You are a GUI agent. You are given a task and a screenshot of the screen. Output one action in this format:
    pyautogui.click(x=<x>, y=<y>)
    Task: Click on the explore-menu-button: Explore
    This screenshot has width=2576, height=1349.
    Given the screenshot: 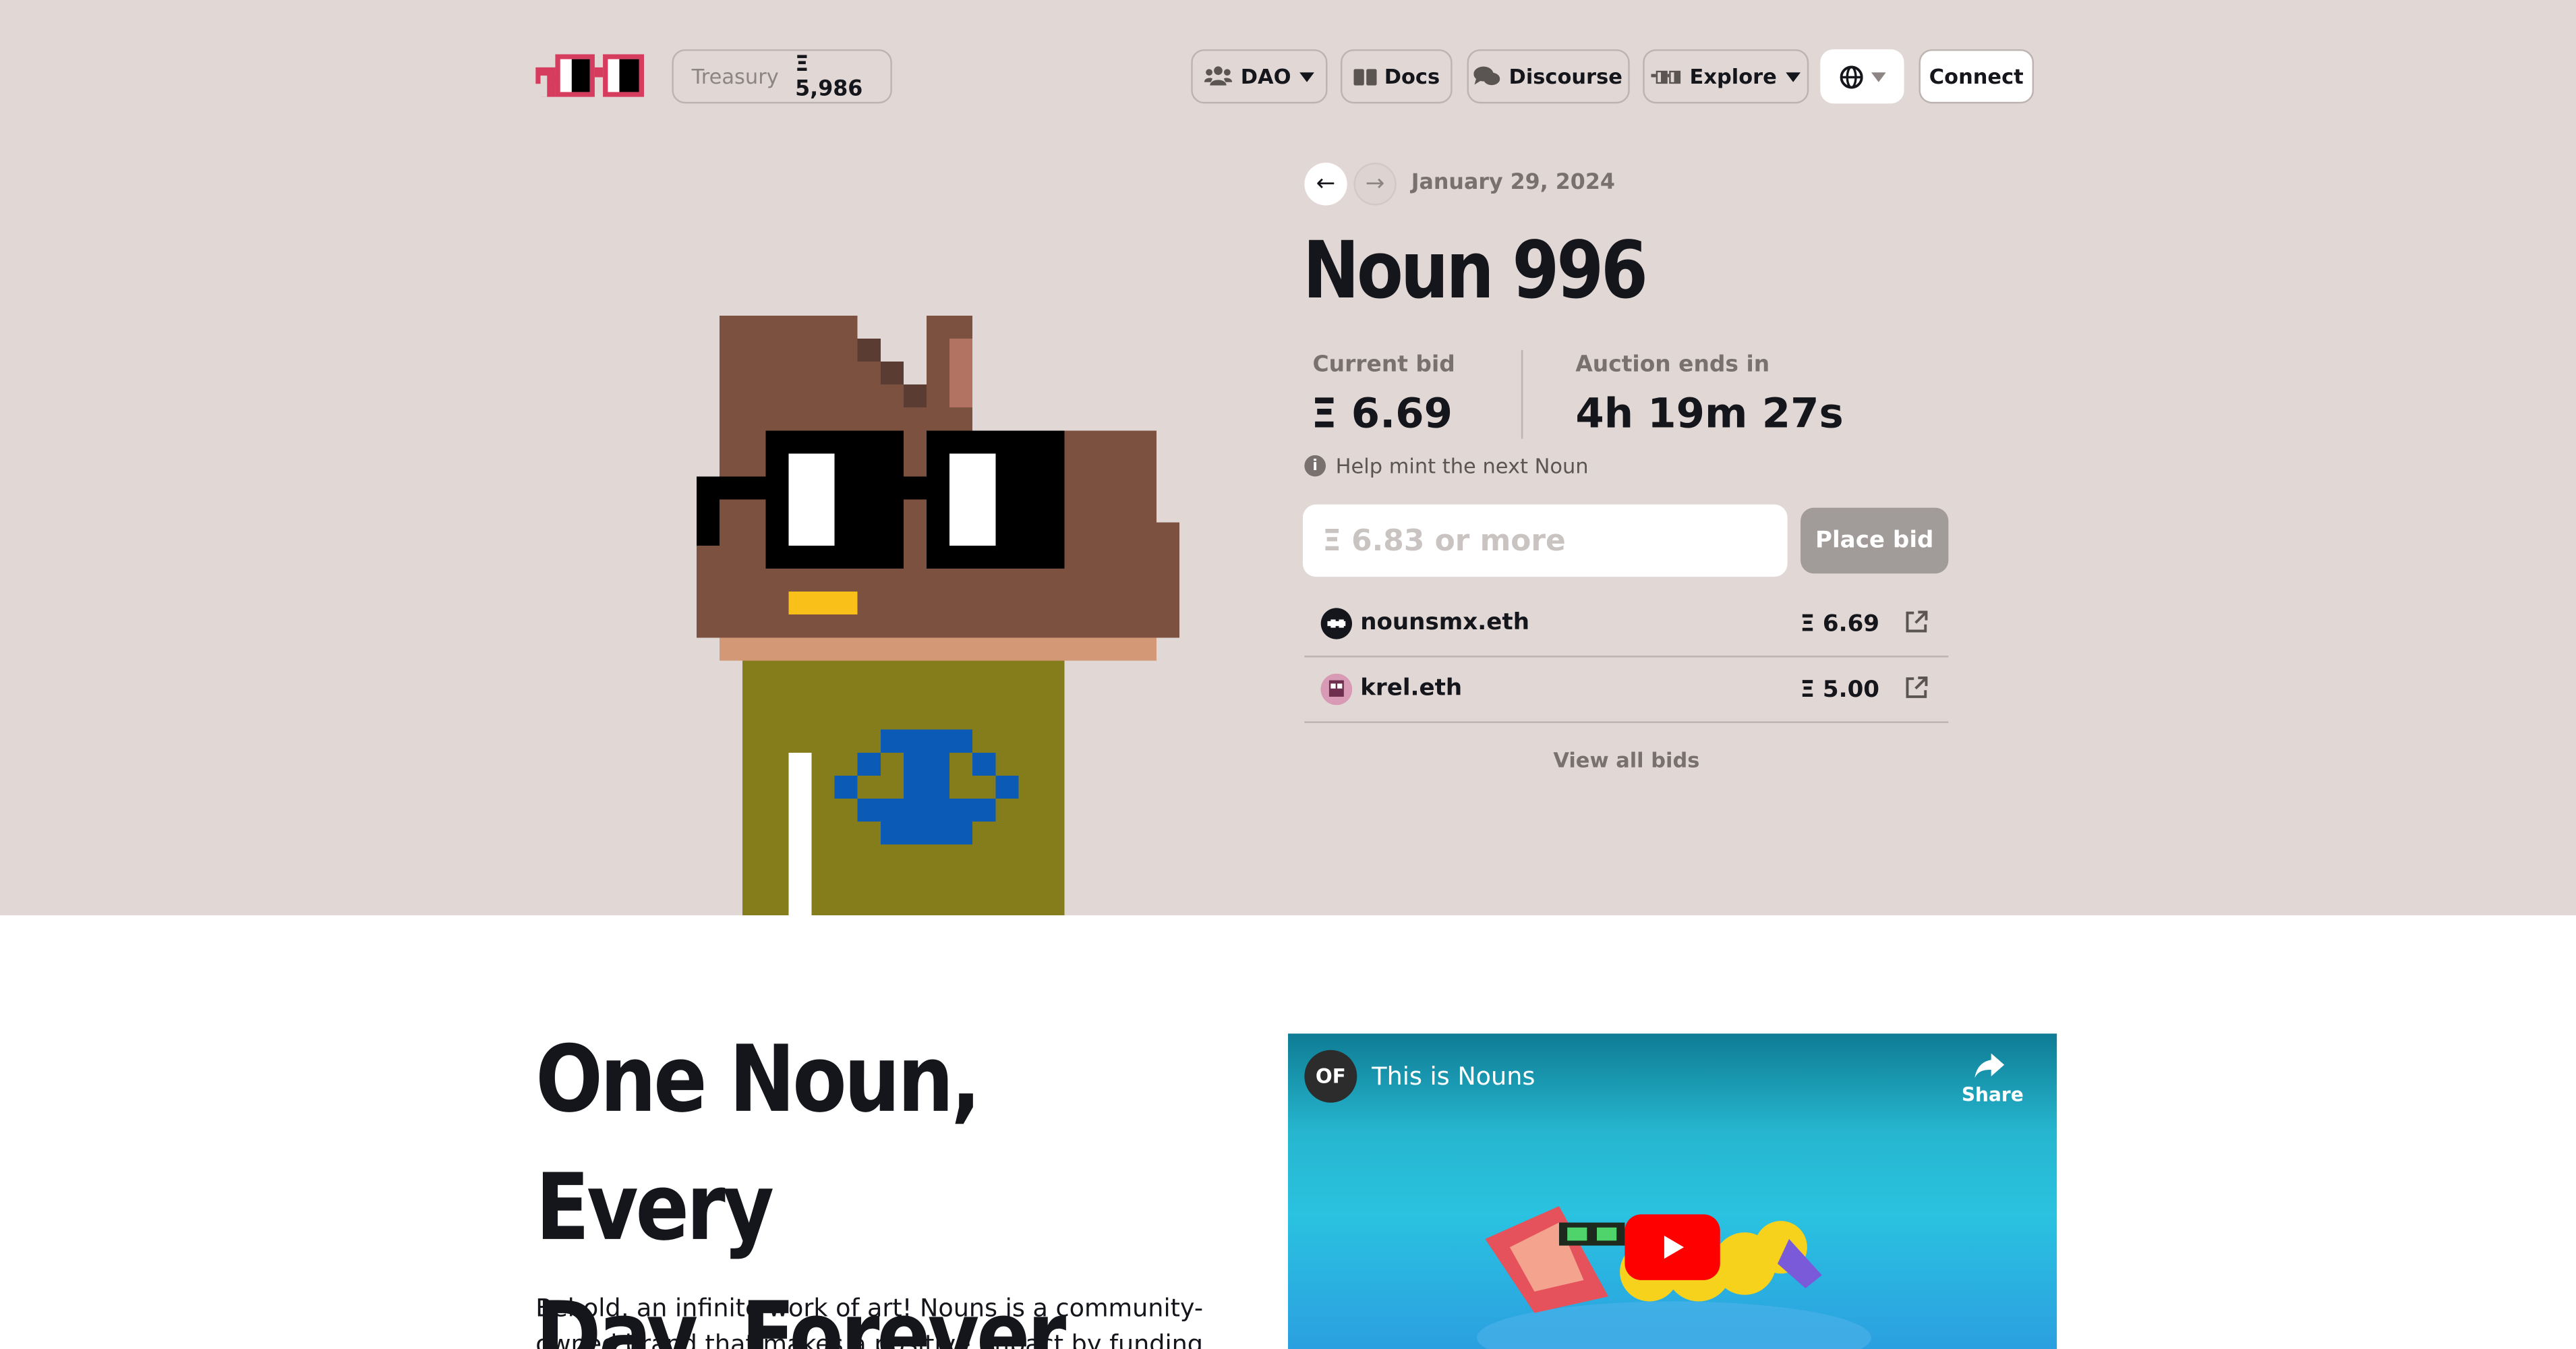 What is the action you would take?
    pyautogui.click(x=1726, y=76)
    